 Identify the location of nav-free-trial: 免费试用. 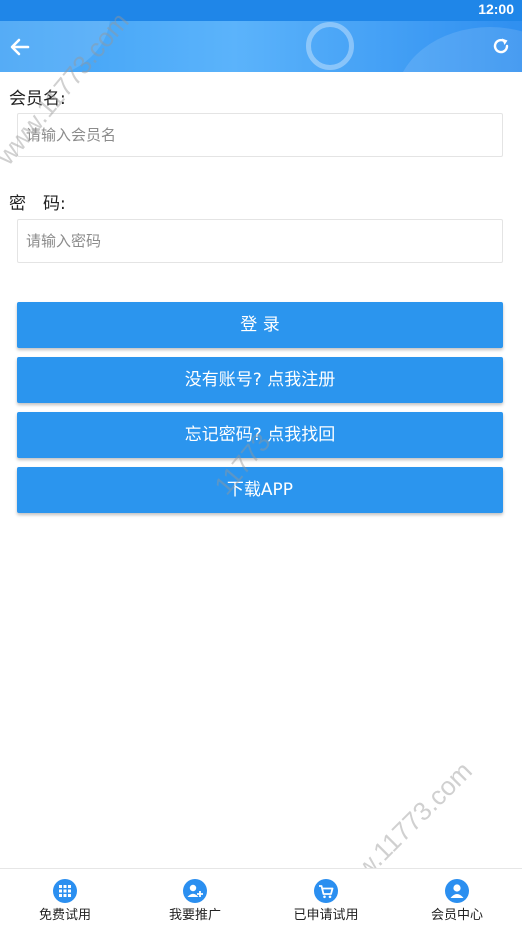
(65, 899).